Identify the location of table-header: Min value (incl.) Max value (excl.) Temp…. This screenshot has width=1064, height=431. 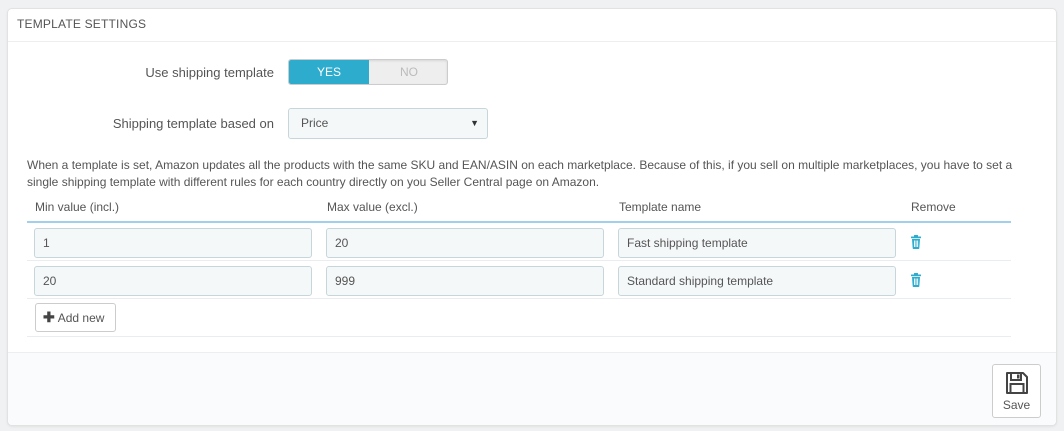
(519, 210).